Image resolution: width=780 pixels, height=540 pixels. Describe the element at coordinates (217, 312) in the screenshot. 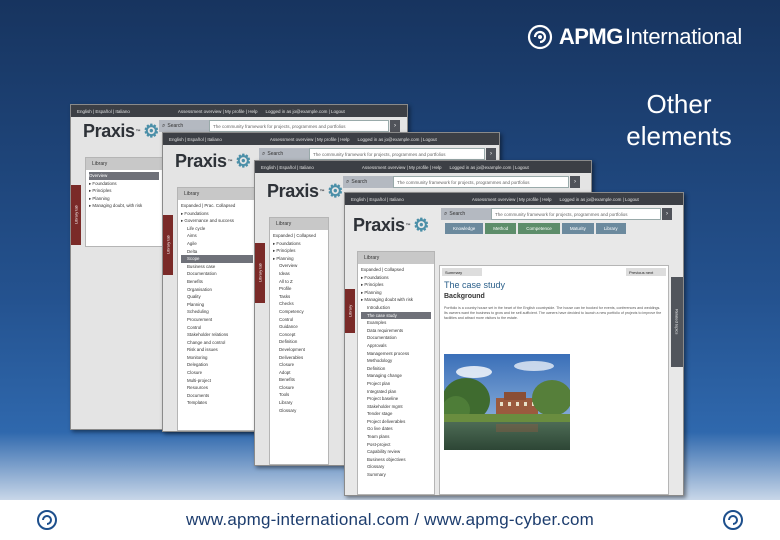

I see `tree-item: Scheduling` at that location.